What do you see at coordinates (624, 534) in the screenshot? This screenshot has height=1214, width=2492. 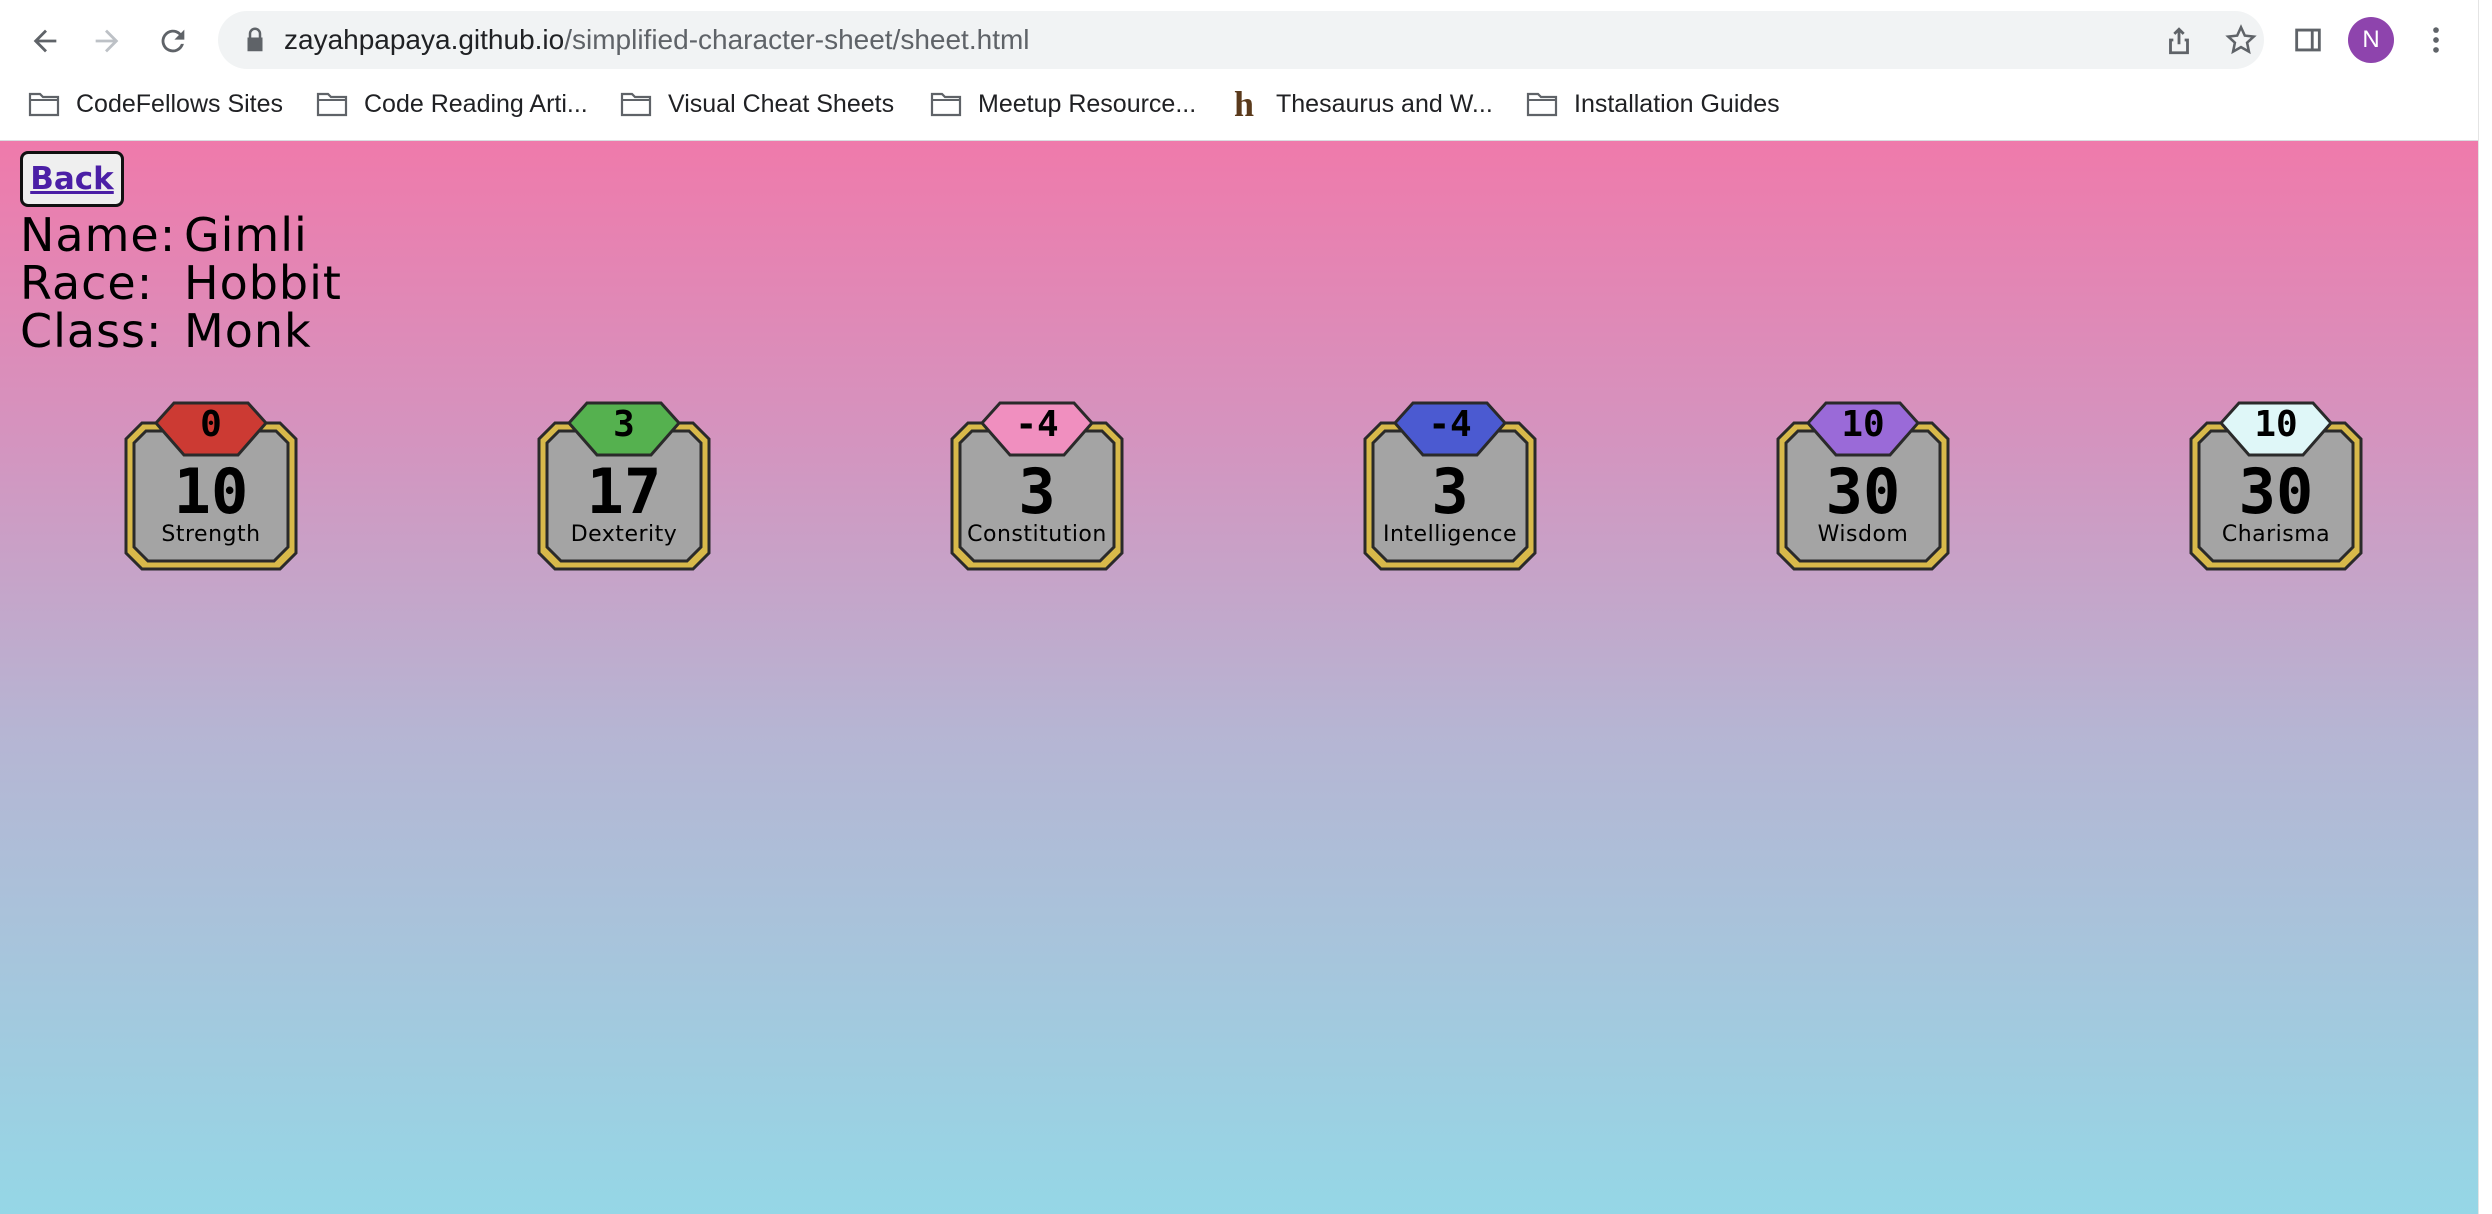 I see `stat-name: Dexterity` at bounding box center [624, 534].